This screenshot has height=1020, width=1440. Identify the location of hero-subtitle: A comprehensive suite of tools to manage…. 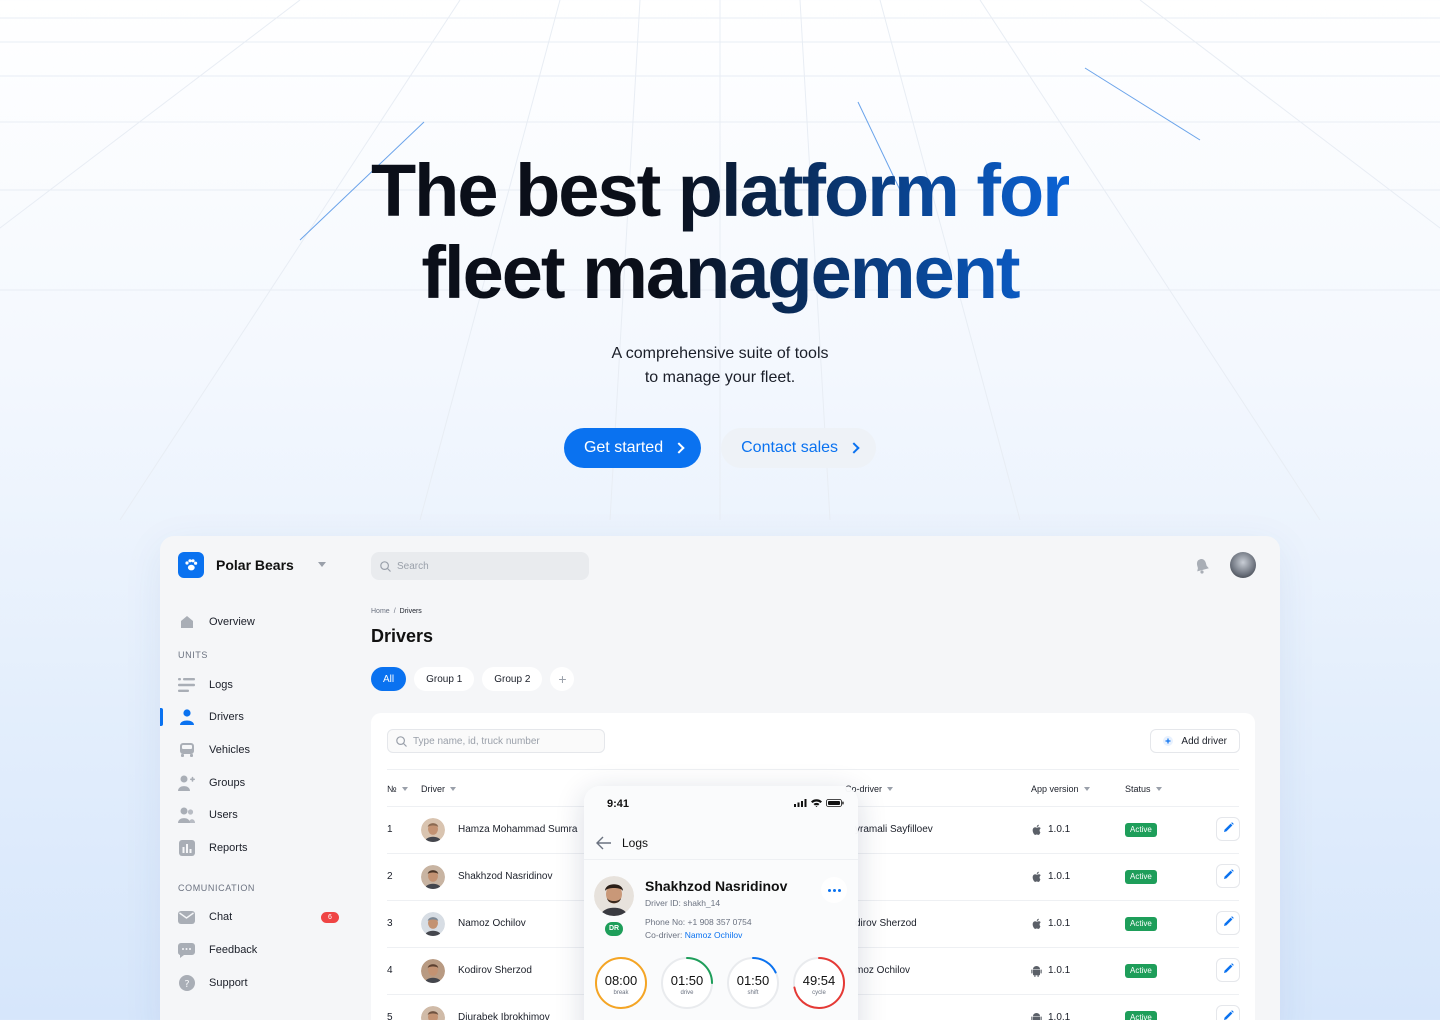
(720, 366).